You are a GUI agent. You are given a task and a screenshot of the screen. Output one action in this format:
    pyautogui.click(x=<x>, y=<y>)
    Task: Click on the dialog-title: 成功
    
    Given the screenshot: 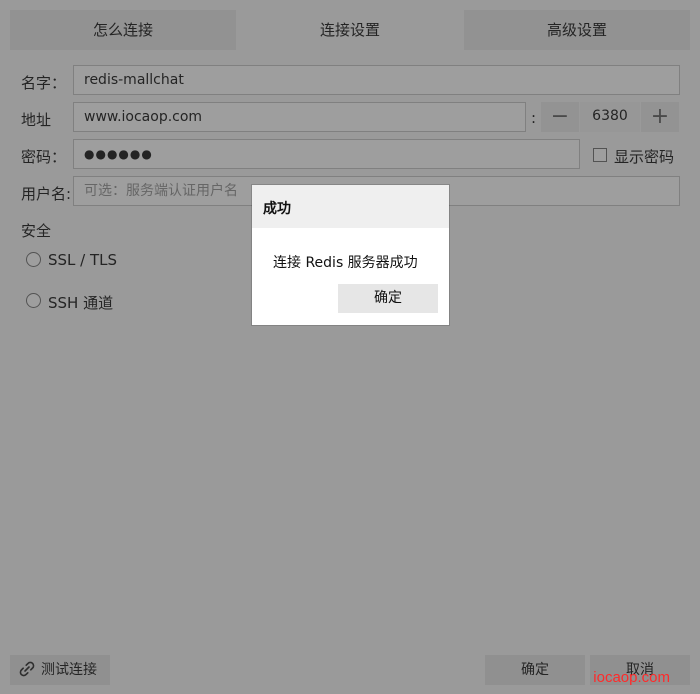 What is the action you would take?
    pyautogui.click(x=277, y=209)
    